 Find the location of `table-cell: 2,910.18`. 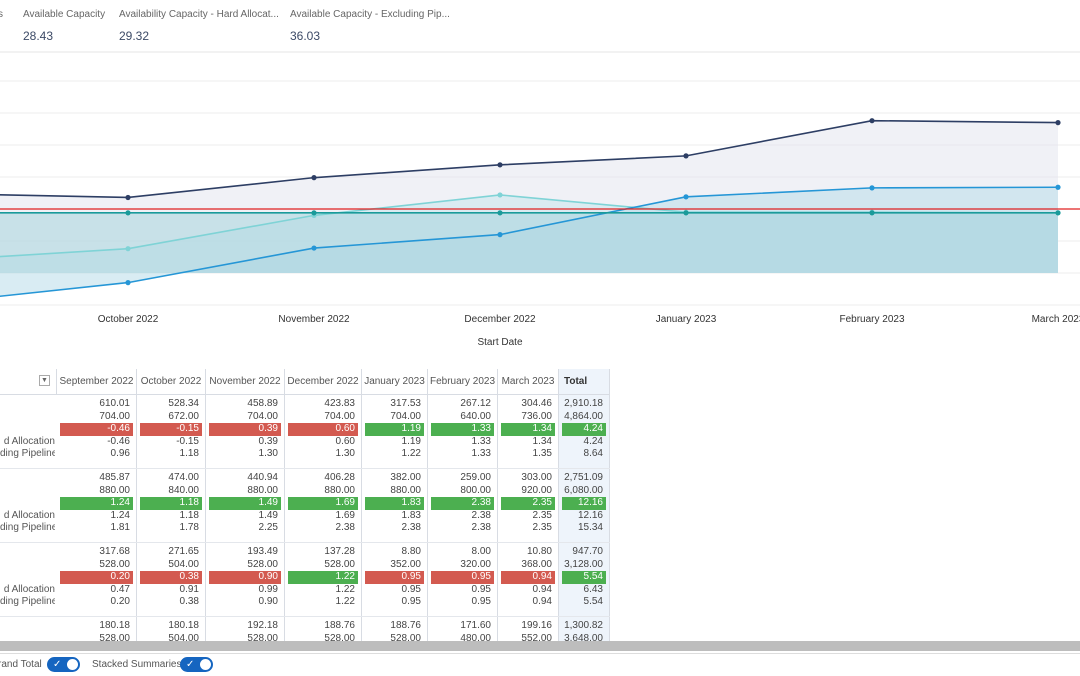

table-cell: 2,910.18 is located at coordinates (583, 403).